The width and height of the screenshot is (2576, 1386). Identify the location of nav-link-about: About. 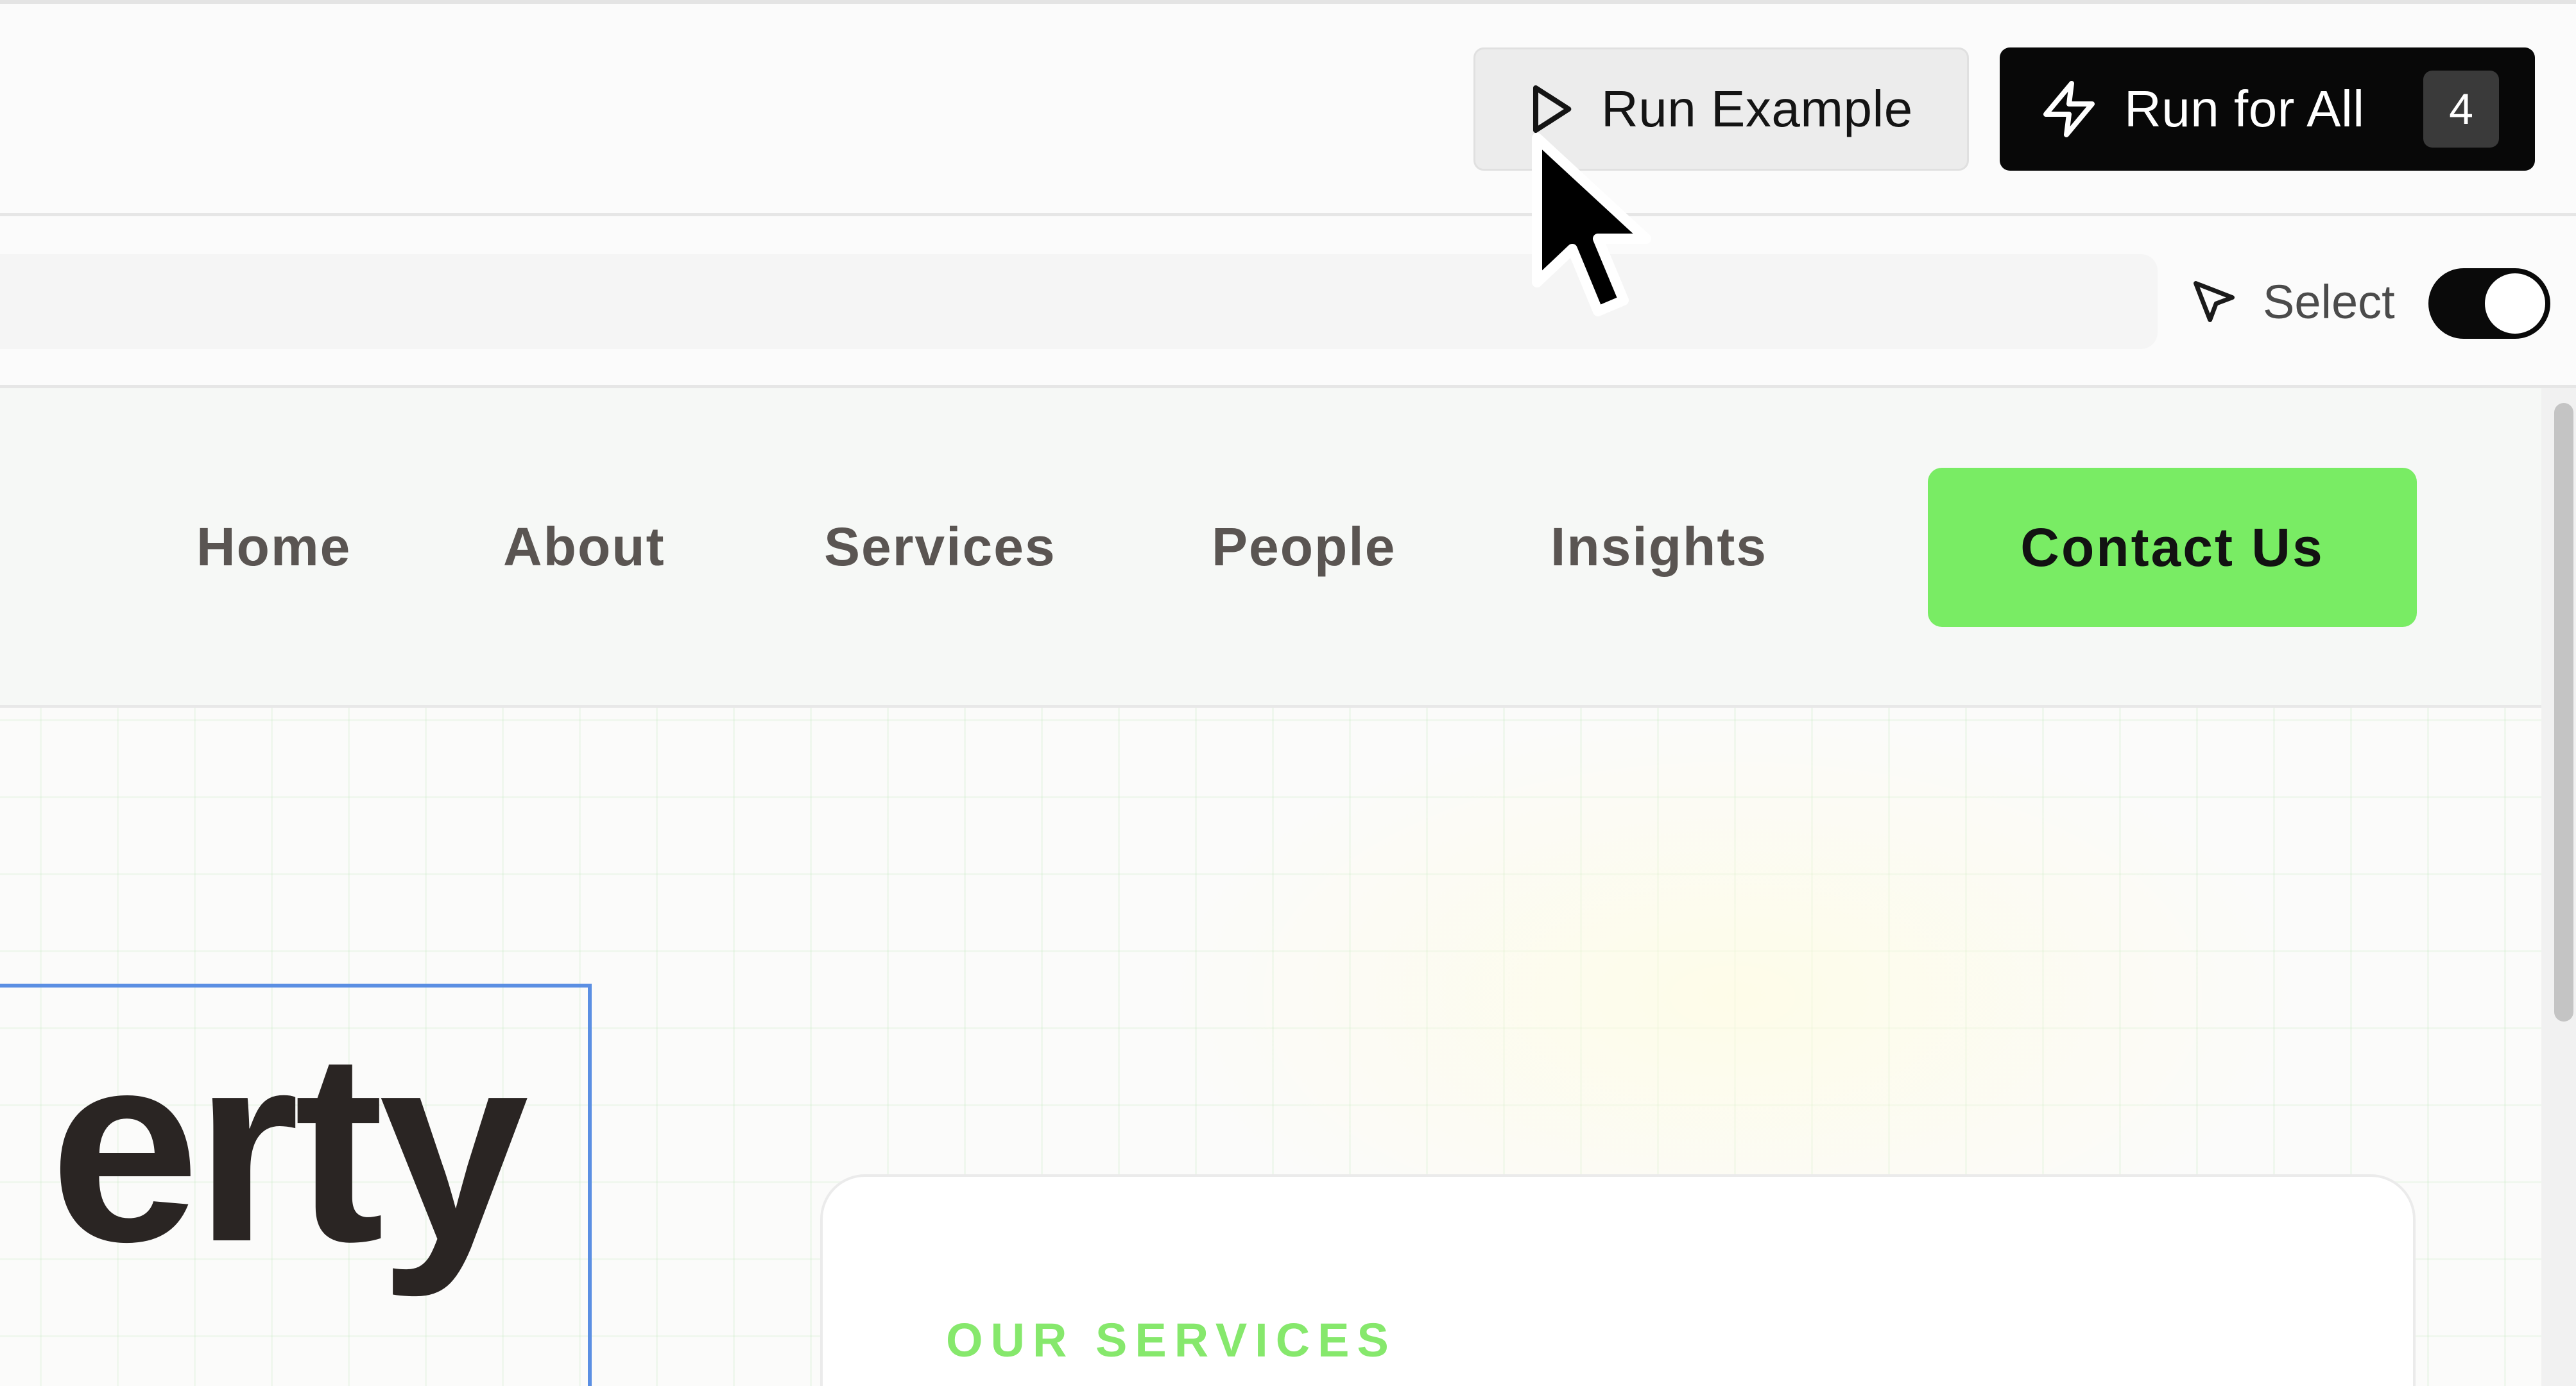
(584, 547).